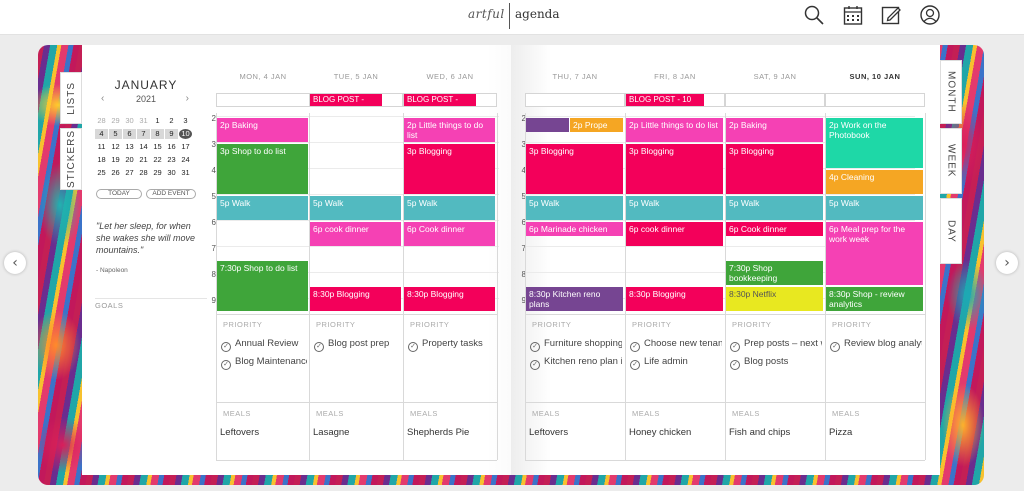  Describe the element at coordinates (129, 160) in the screenshot. I see `mini-day: 20` at that location.